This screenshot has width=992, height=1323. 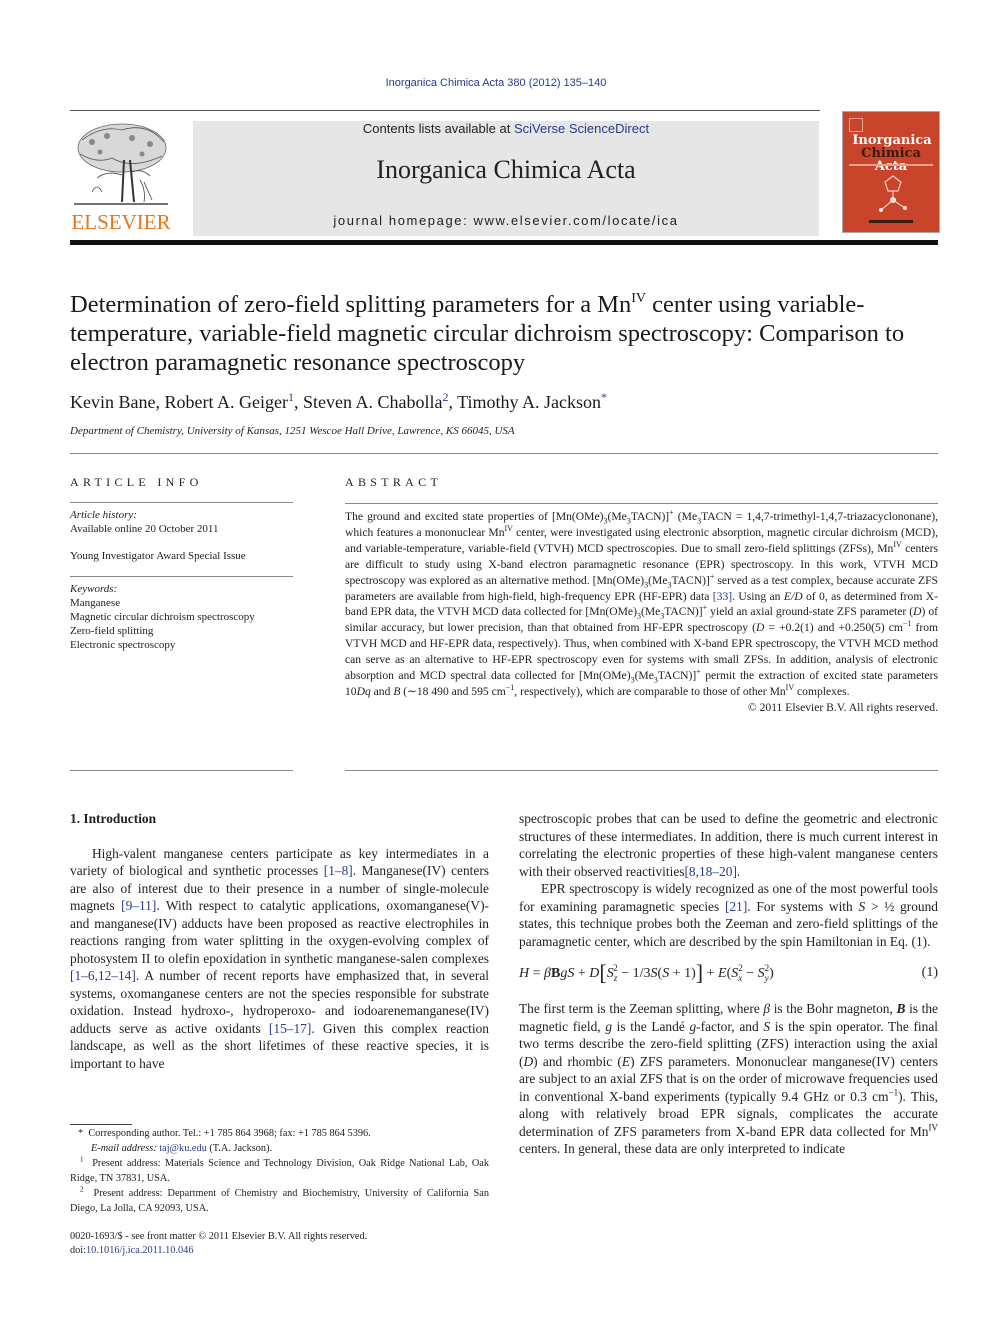 I want to click on reference-link: [8,18–20], so click(x=710, y=871).